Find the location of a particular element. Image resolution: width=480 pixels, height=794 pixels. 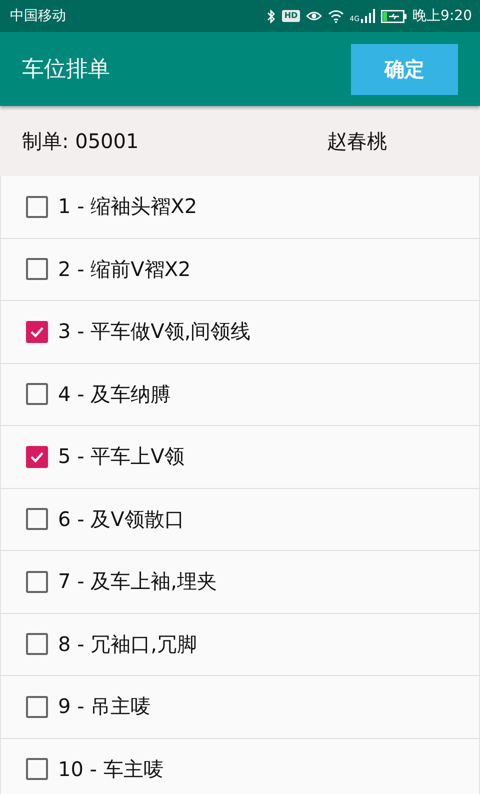

process-label: 3 - 平车做V领,间领线 is located at coordinates (154, 332).